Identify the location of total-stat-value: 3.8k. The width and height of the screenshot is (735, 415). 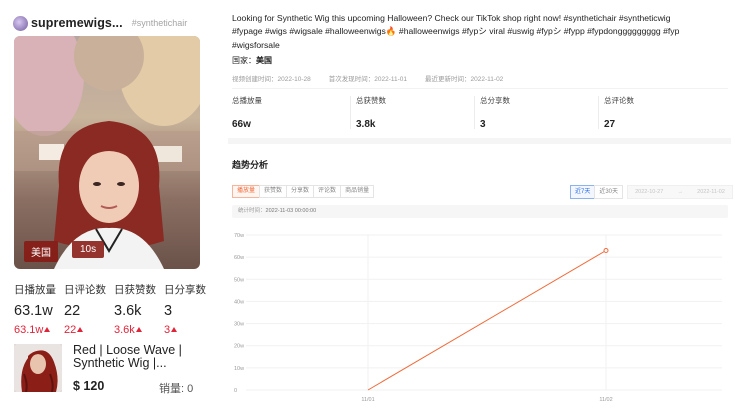
(366, 124).